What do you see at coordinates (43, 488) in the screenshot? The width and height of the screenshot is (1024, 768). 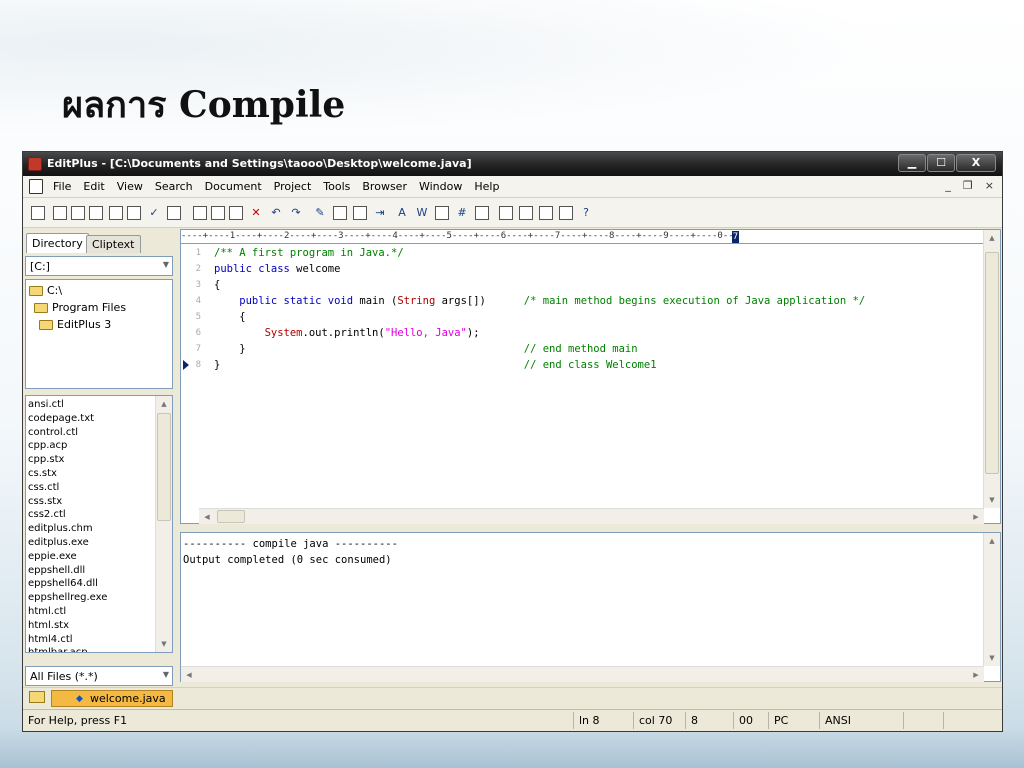 I see `file-list-item: css.ctl` at bounding box center [43, 488].